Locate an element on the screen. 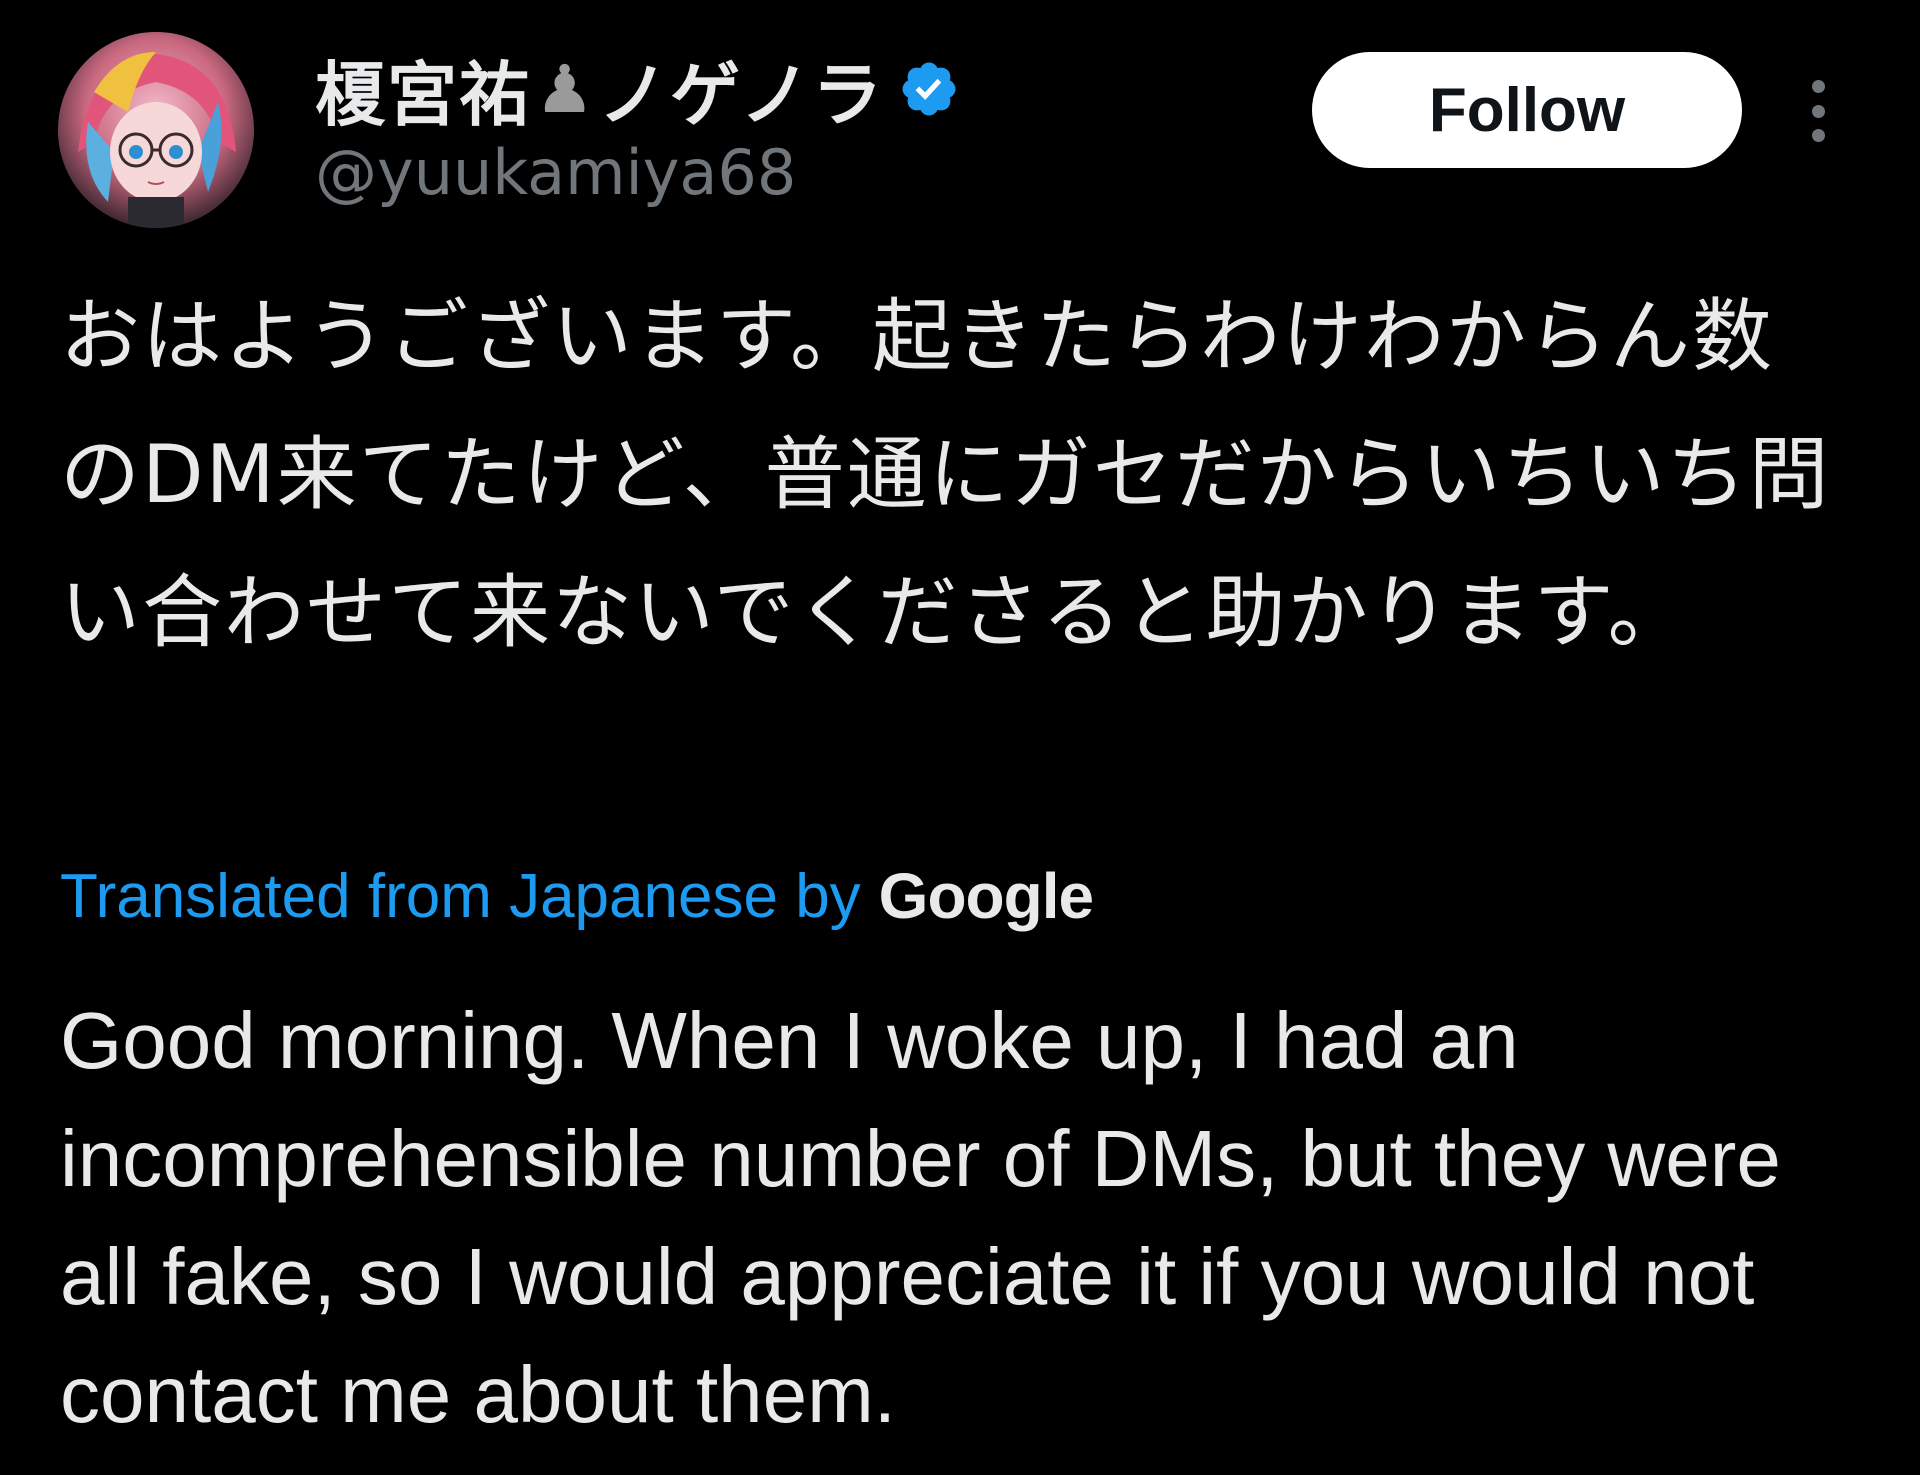 The width and height of the screenshot is (1920, 1475). verified-badge-icon is located at coordinates (929, 89).